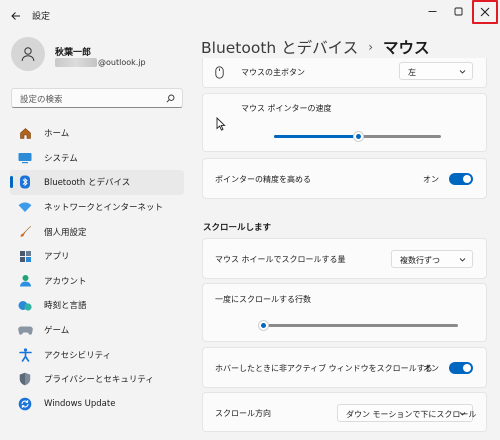 The width and height of the screenshot is (500, 440). Describe the element at coordinates (97, 404) in the screenshot. I see `sidebar-item-windows-update: Windows Update` at that location.